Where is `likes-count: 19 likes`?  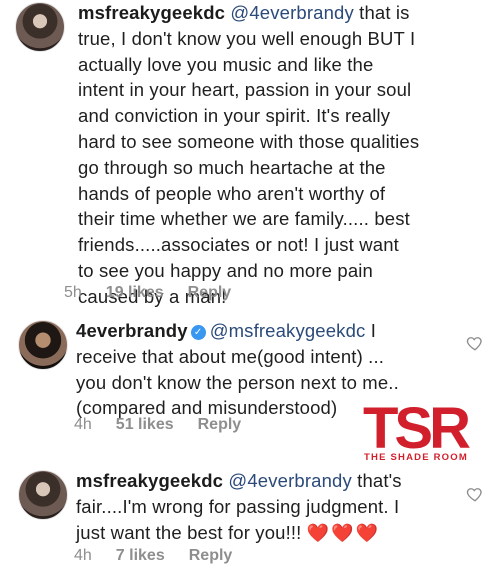
likes-count: 19 likes is located at coordinates (135, 293).